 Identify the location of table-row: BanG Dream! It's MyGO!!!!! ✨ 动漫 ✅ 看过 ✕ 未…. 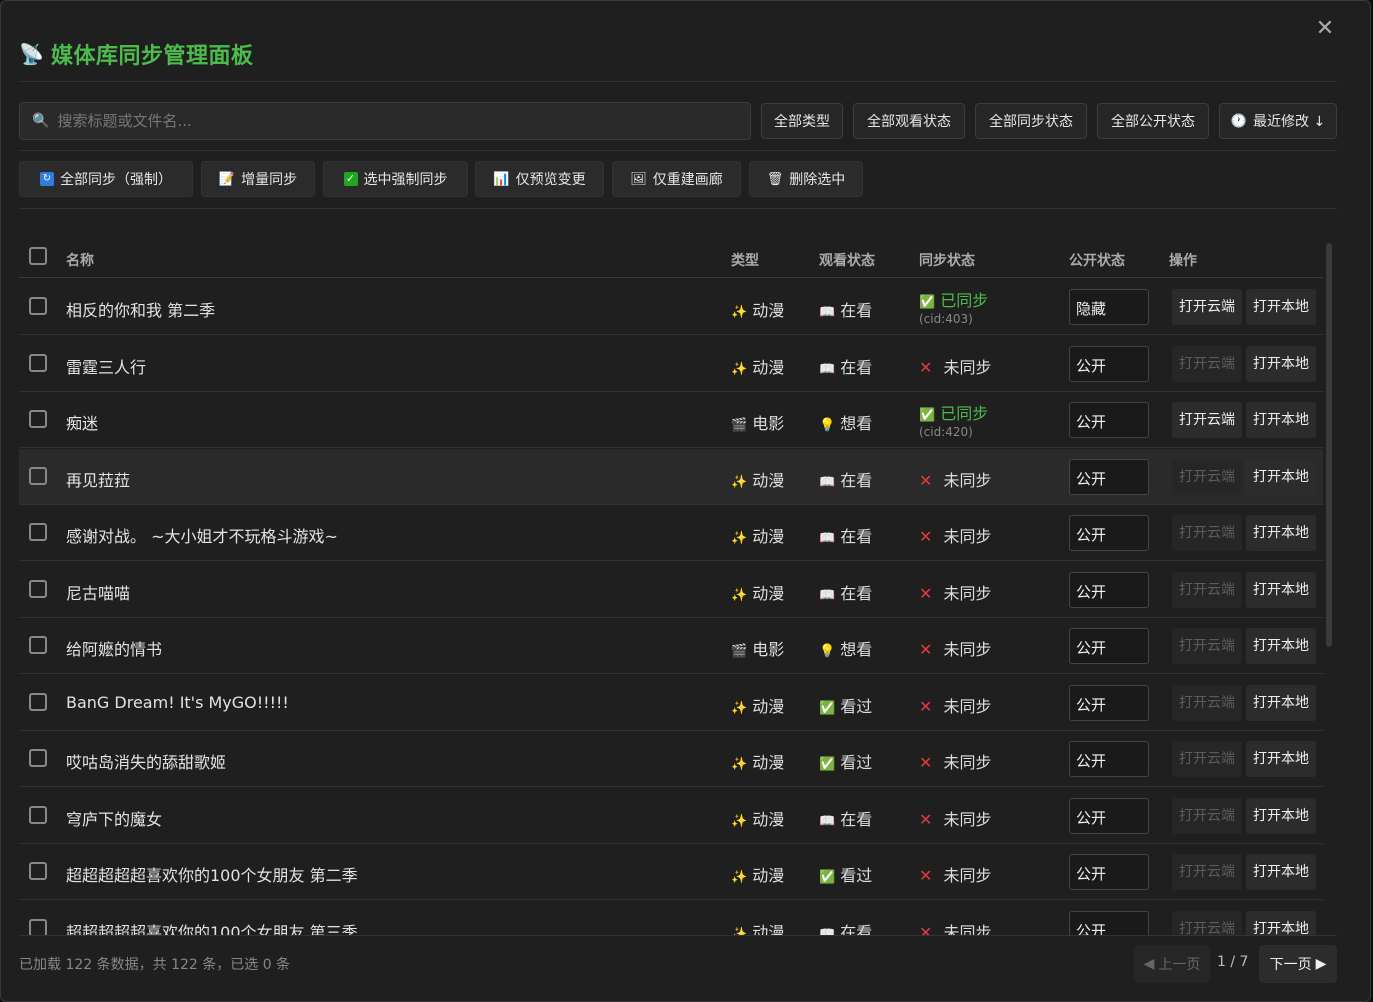
(671, 703).